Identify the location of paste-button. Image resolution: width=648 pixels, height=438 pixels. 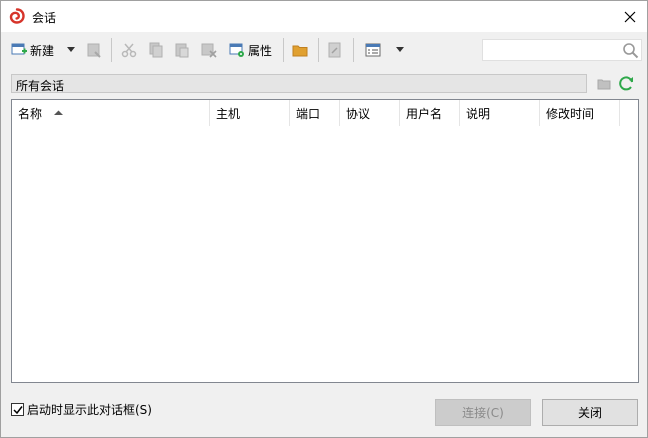
(182, 50).